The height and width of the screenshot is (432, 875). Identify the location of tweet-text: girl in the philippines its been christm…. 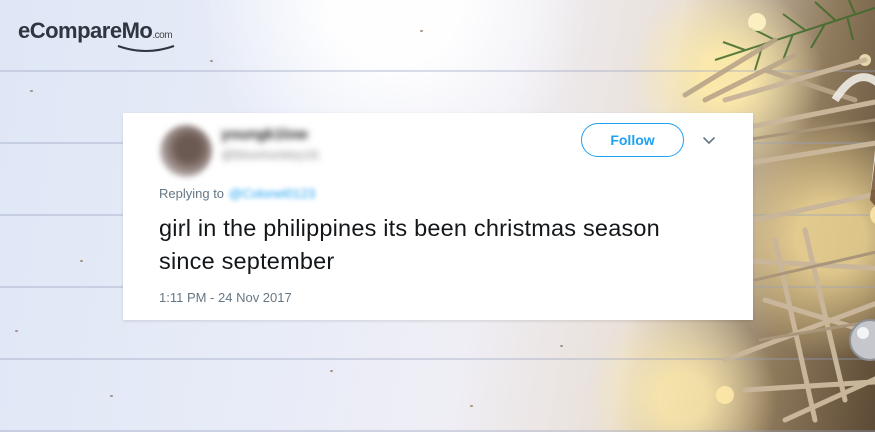
(409, 244).